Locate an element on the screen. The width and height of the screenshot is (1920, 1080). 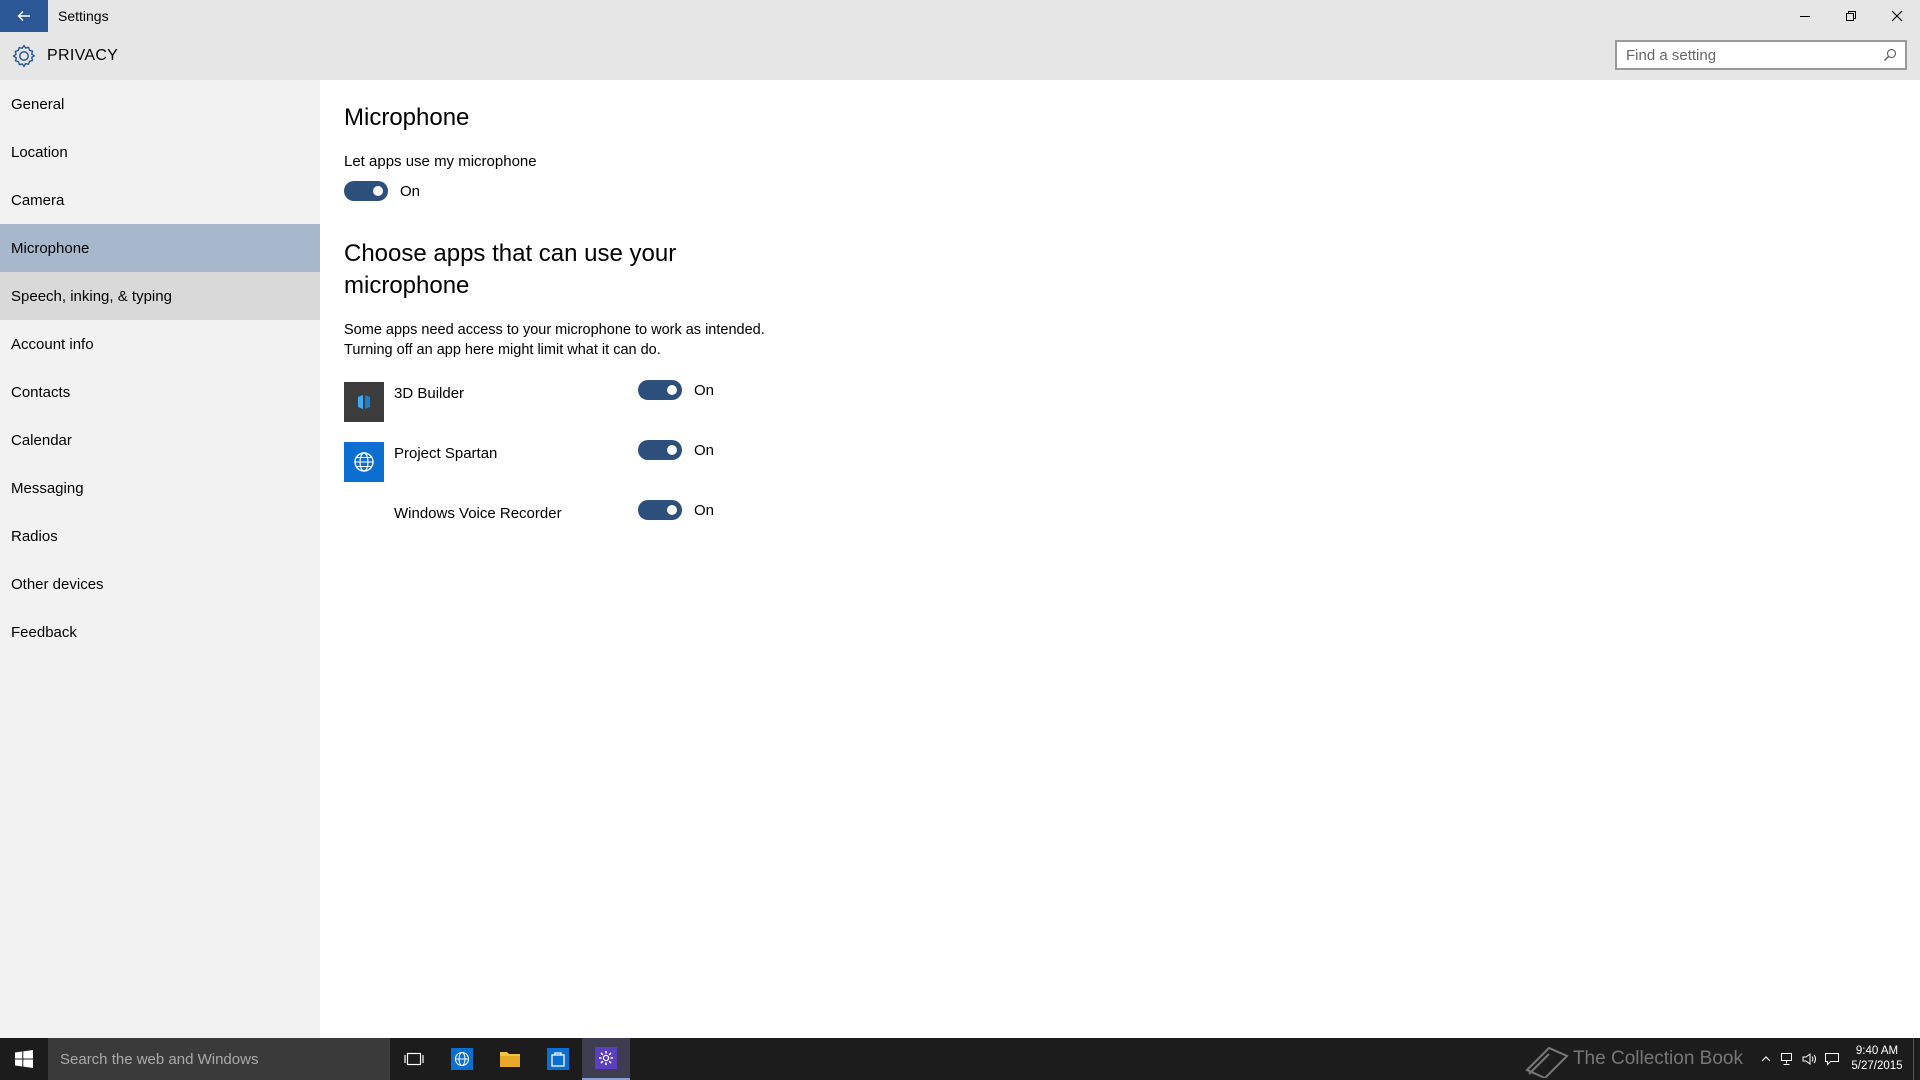
task-view-icon is located at coordinates (414, 1059).